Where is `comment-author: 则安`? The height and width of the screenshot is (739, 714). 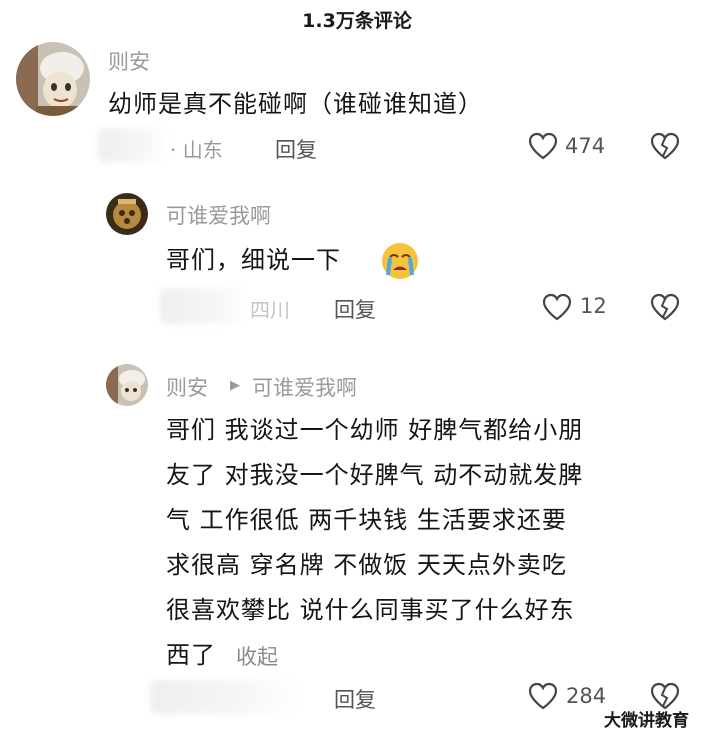 comment-author: 则安 is located at coordinates (129, 61).